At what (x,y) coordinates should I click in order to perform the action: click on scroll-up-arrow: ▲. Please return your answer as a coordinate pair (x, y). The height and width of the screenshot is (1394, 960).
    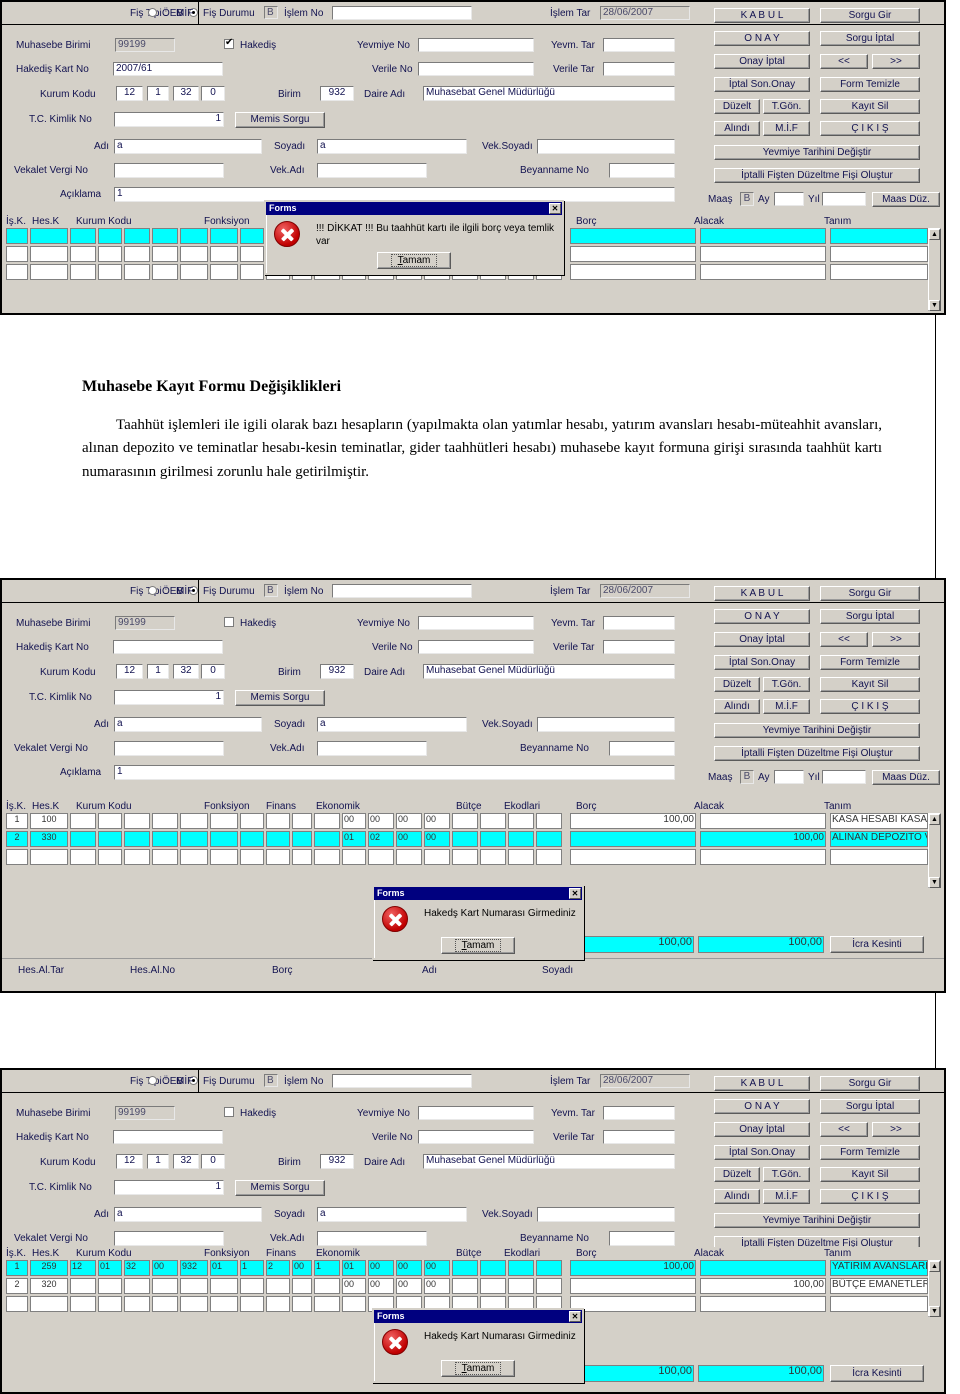
    Looking at the image, I should click on (934, 234).